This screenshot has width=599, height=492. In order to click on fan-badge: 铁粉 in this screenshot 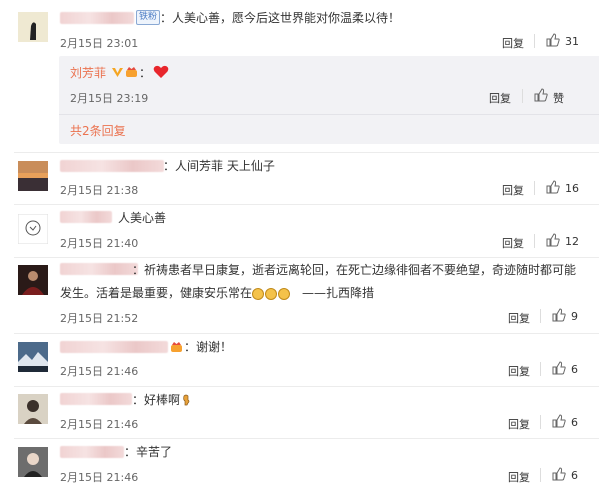, I will do `click(148, 17)`.